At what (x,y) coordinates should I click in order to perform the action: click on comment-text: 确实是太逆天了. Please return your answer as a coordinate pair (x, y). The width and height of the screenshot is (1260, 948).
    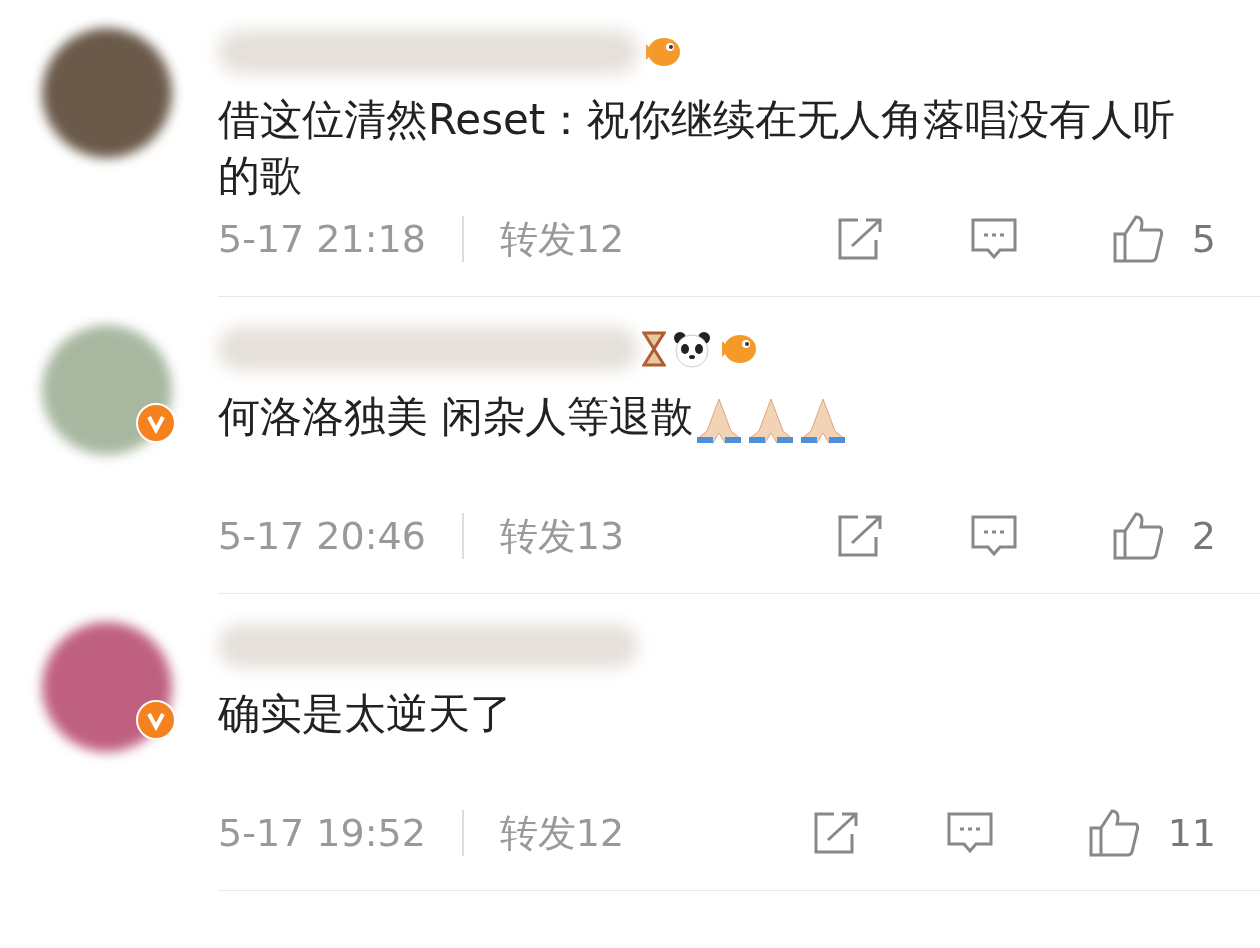
    Looking at the image, I should click on (365, 714).